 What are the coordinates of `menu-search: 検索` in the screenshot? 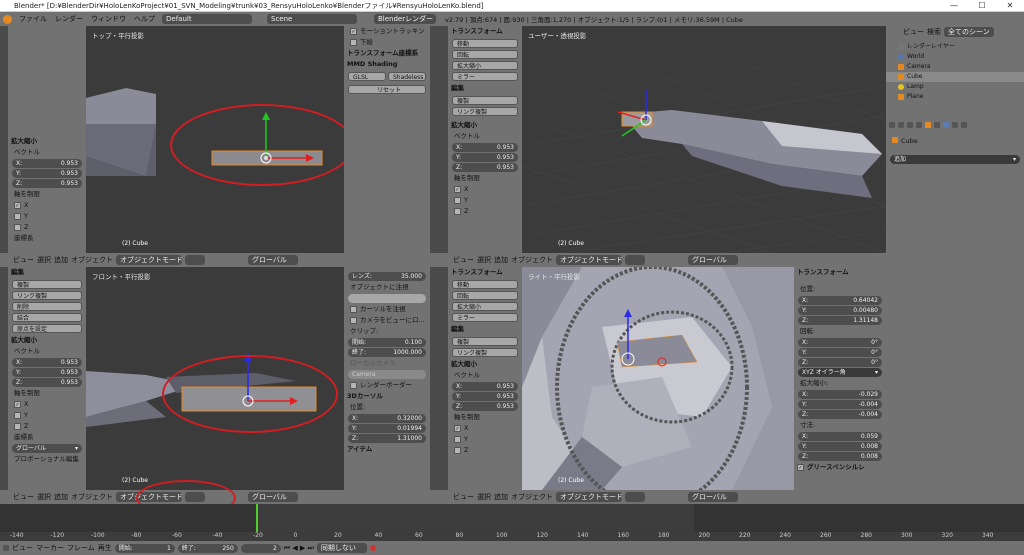 It's located at (934, 32).